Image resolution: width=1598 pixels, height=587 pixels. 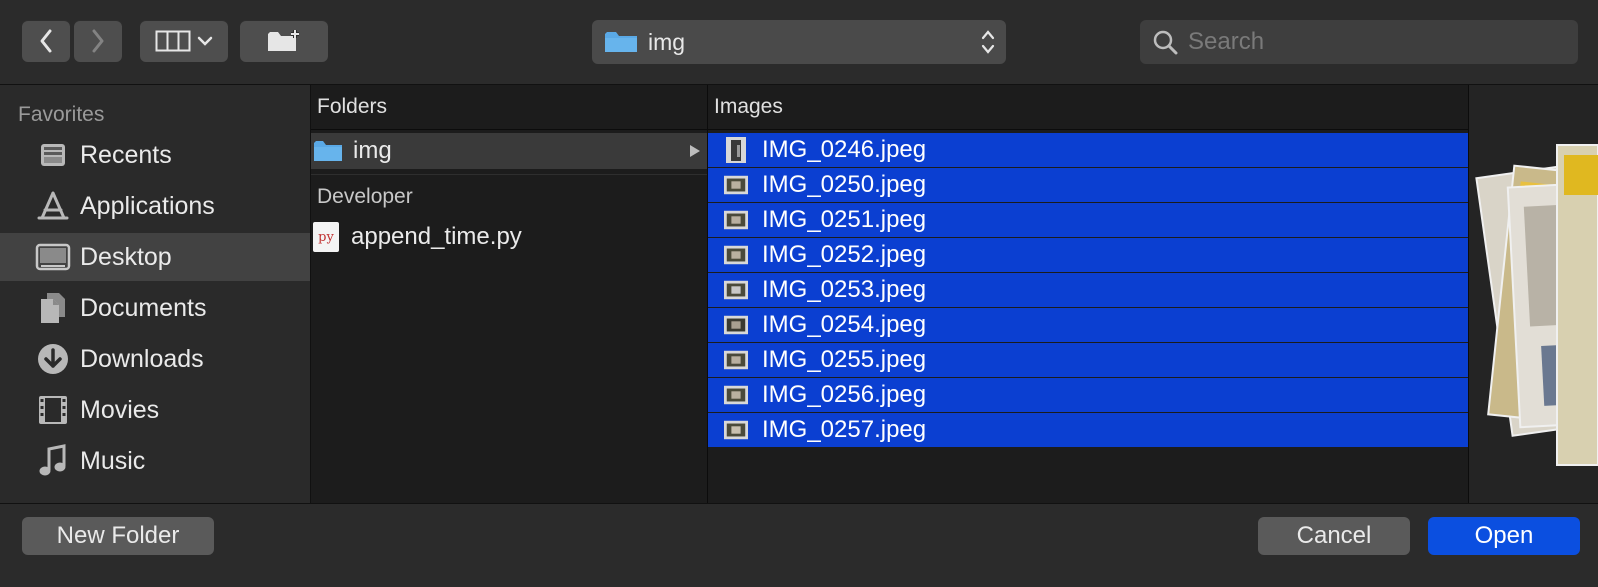 What do you see at coordinates (844, 184) in the screenshot?
I see `file-name: IMG_0250.jpeg` at bounding box center [844, 184].